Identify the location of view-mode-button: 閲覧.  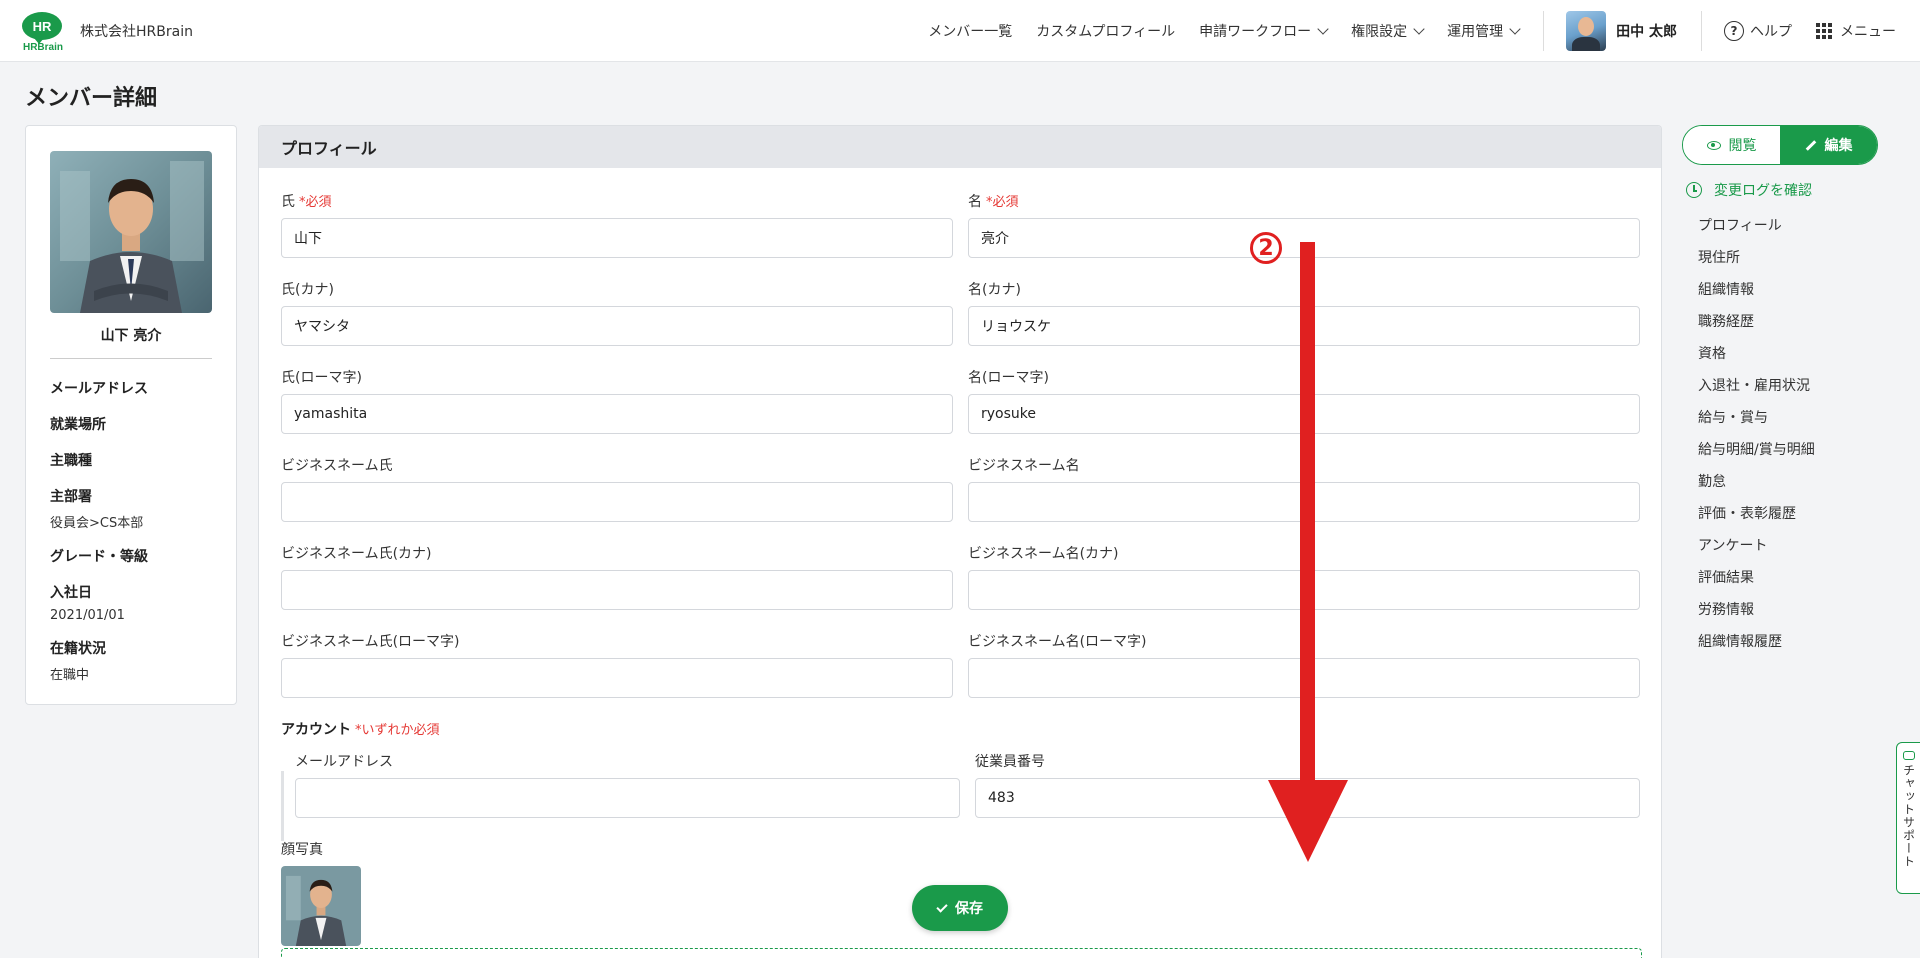
(1731, 145).